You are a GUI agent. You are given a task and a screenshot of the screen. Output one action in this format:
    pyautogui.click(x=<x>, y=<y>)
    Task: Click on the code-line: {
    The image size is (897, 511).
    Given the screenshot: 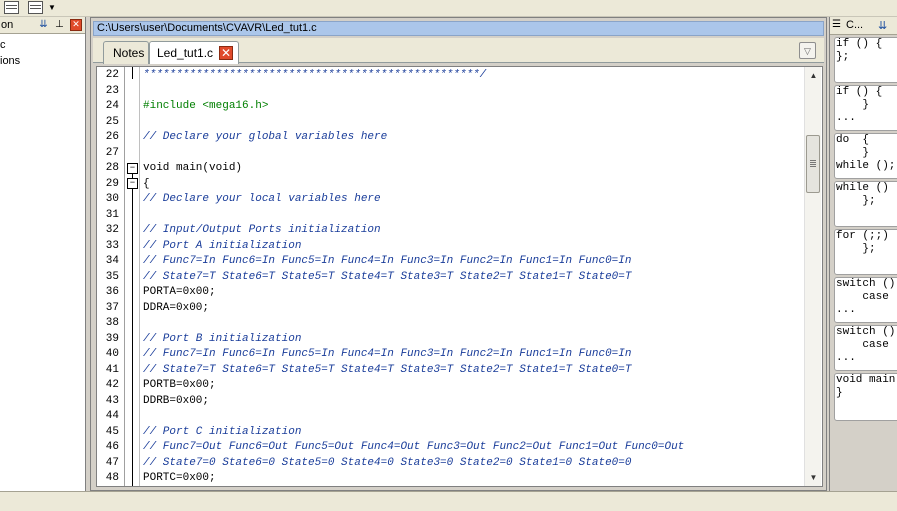 What is the action you would take?
    pyautogui.click(x=146, y=185)
    